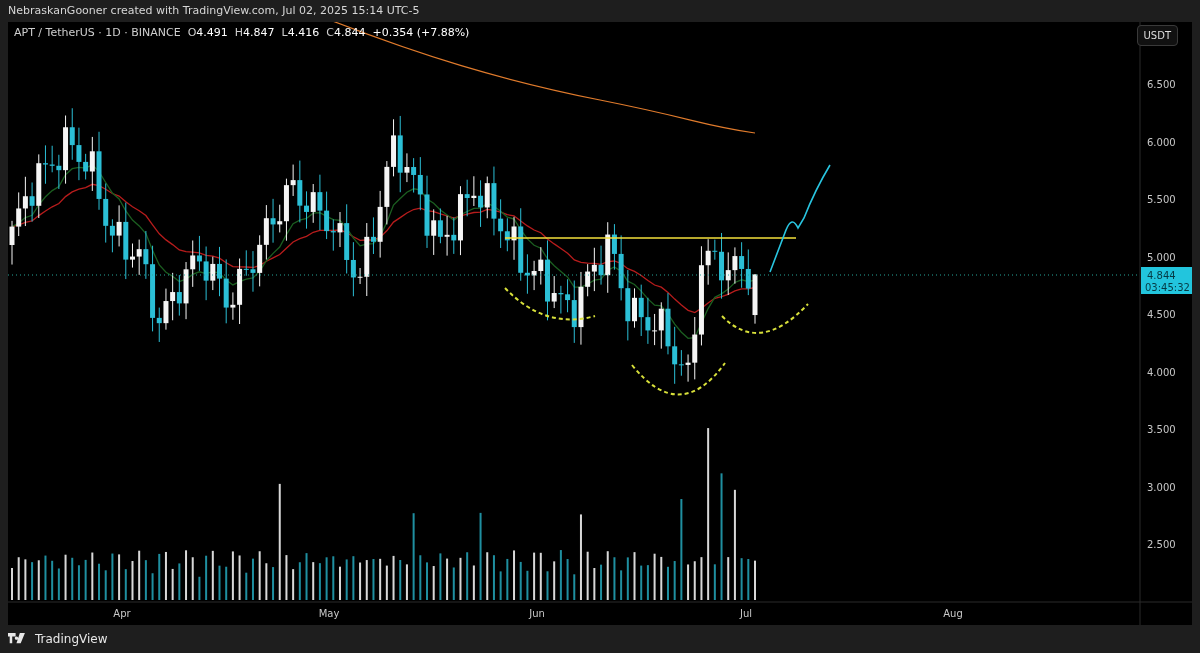 Image resolution: width=1200 pixels, height=653 pixels. Describe the element at coordinates (1157, 35) in the screenshot. I see `currency-button: USDT` at that location.